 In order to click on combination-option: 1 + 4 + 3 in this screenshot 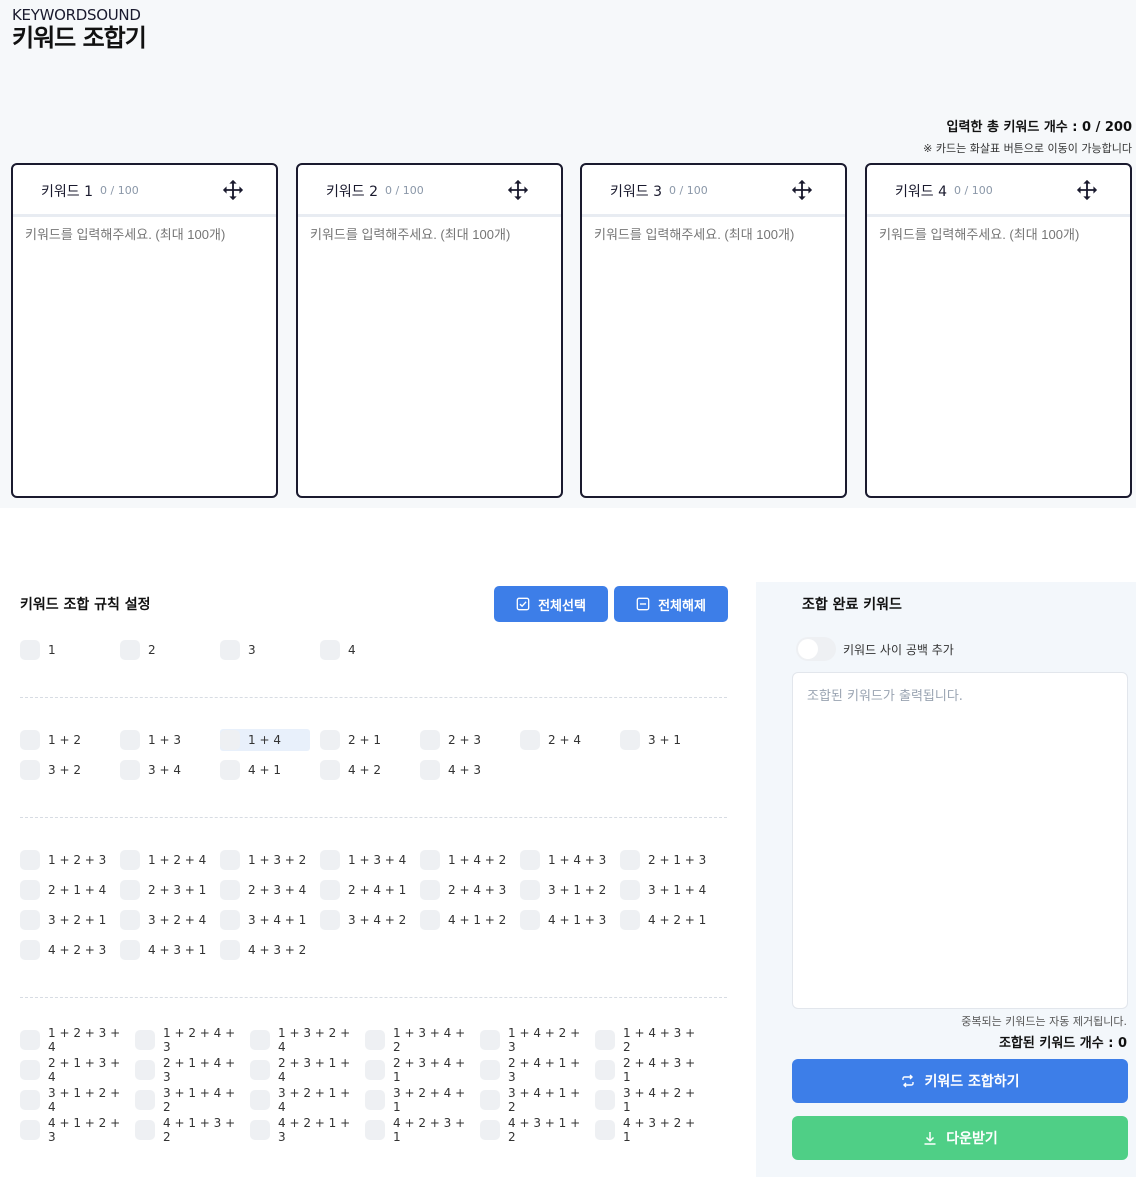, I will do `click(565, 860)`.